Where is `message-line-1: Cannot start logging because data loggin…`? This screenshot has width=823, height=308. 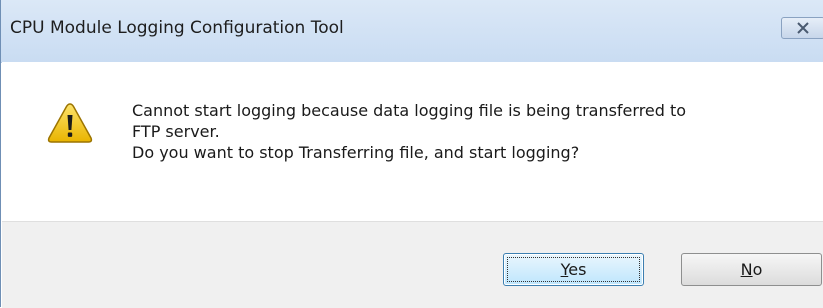
message-line-1: Cannot start logging because data loggin… is located at coordinates (409, 110).